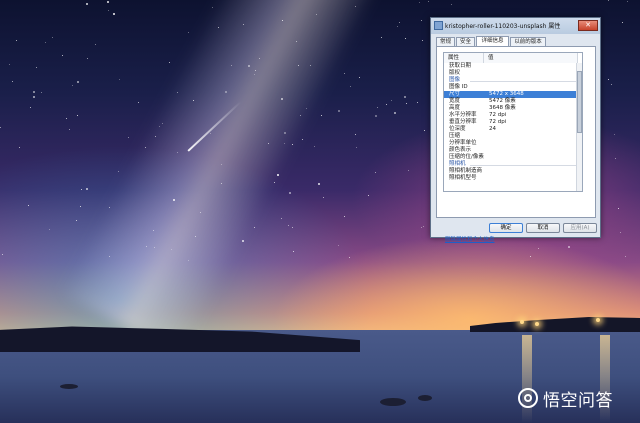  What do you see at coordinates (513, 136) in the screenshot?
I see `property-row: 压缩` at bounding box center [513, 136].